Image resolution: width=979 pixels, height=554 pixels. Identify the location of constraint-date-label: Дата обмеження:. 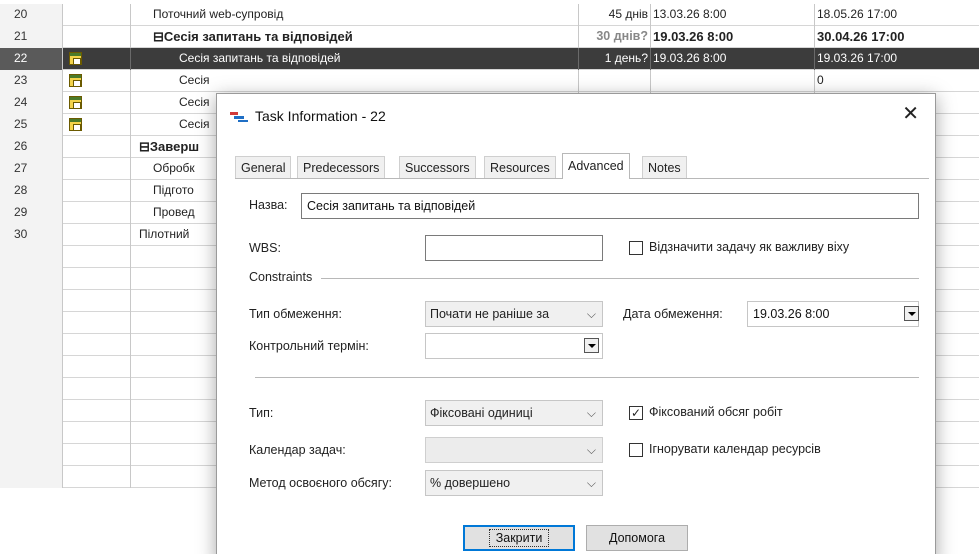
(673, 314).